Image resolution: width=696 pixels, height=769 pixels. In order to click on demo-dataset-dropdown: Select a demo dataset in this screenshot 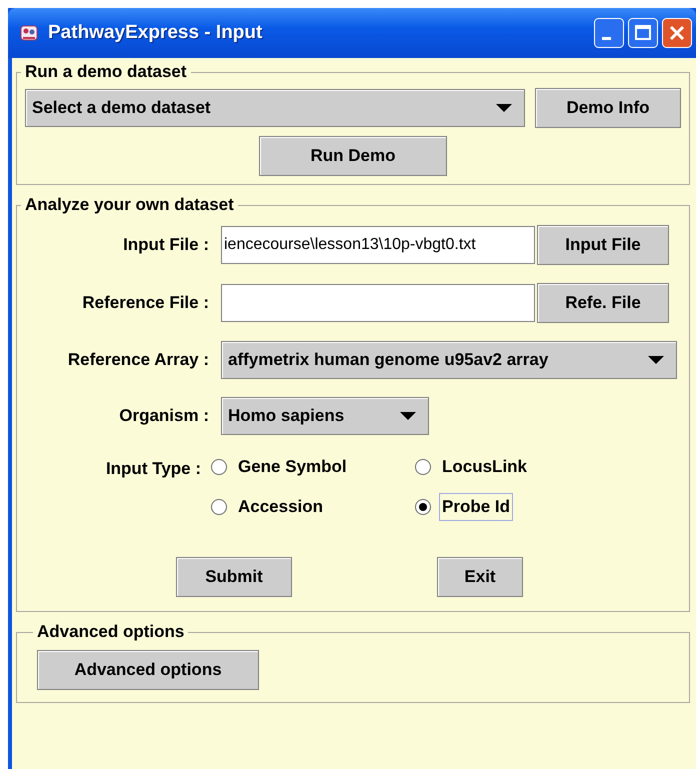, I will do `click(275, 108)`.